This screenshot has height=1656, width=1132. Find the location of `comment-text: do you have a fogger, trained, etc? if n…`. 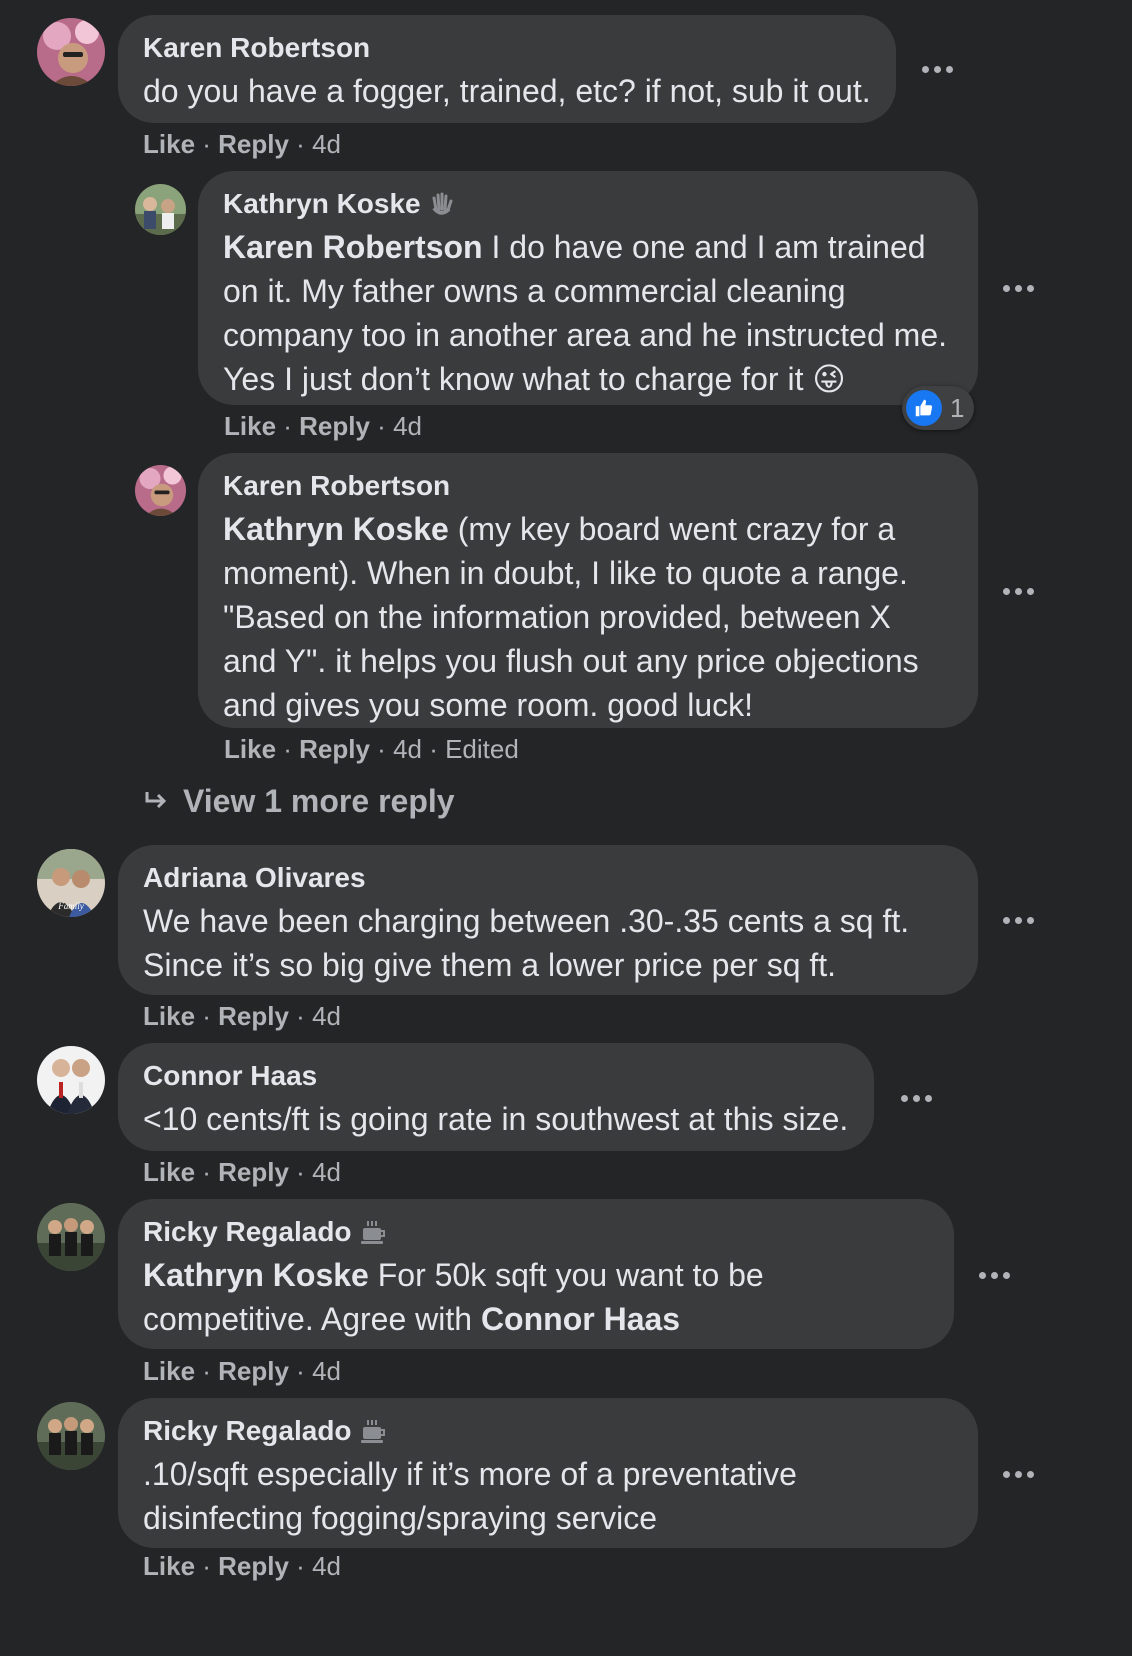

comment-text: do you have a fogger, trained, etc? if n… is located at coordinates (507, 91).